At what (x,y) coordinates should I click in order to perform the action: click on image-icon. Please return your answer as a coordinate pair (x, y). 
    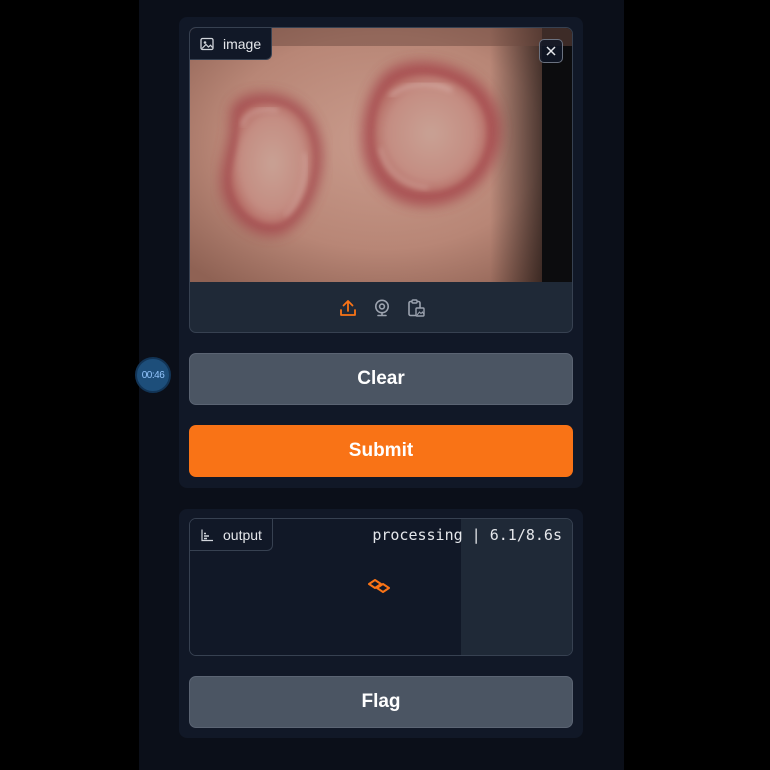
    Looking at the image, I should click on (207, 43).